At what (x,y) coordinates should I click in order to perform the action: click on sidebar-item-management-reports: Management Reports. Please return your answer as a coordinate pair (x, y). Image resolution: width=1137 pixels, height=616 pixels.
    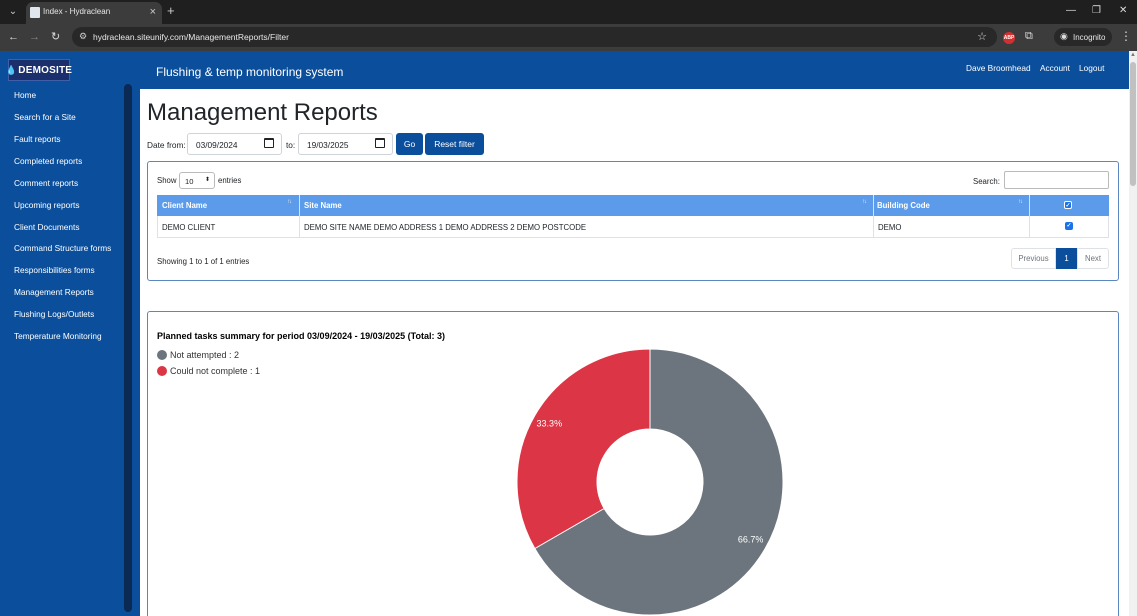
    Looking at the image, I should click on (54, 292).